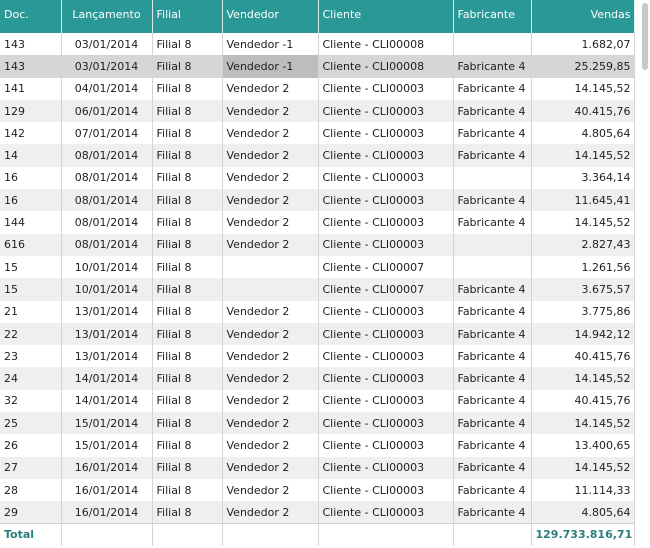 This screenshot has height=548, width=650. I want to click on cell-fabricante, so click(492, 244).